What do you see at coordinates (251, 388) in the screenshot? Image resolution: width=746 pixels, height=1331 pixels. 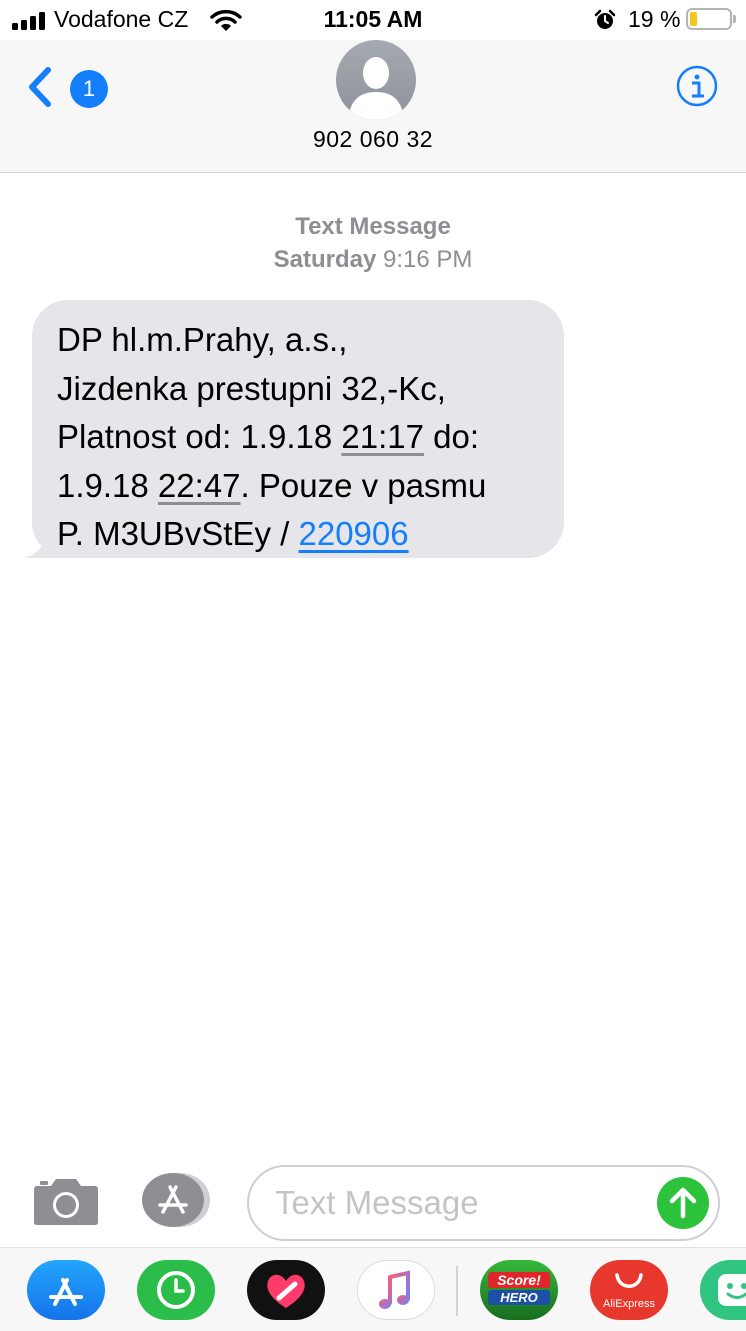 I see `message-line: Jizdenka prestupni 32,-Kc,` at bounding box center [251, 388].